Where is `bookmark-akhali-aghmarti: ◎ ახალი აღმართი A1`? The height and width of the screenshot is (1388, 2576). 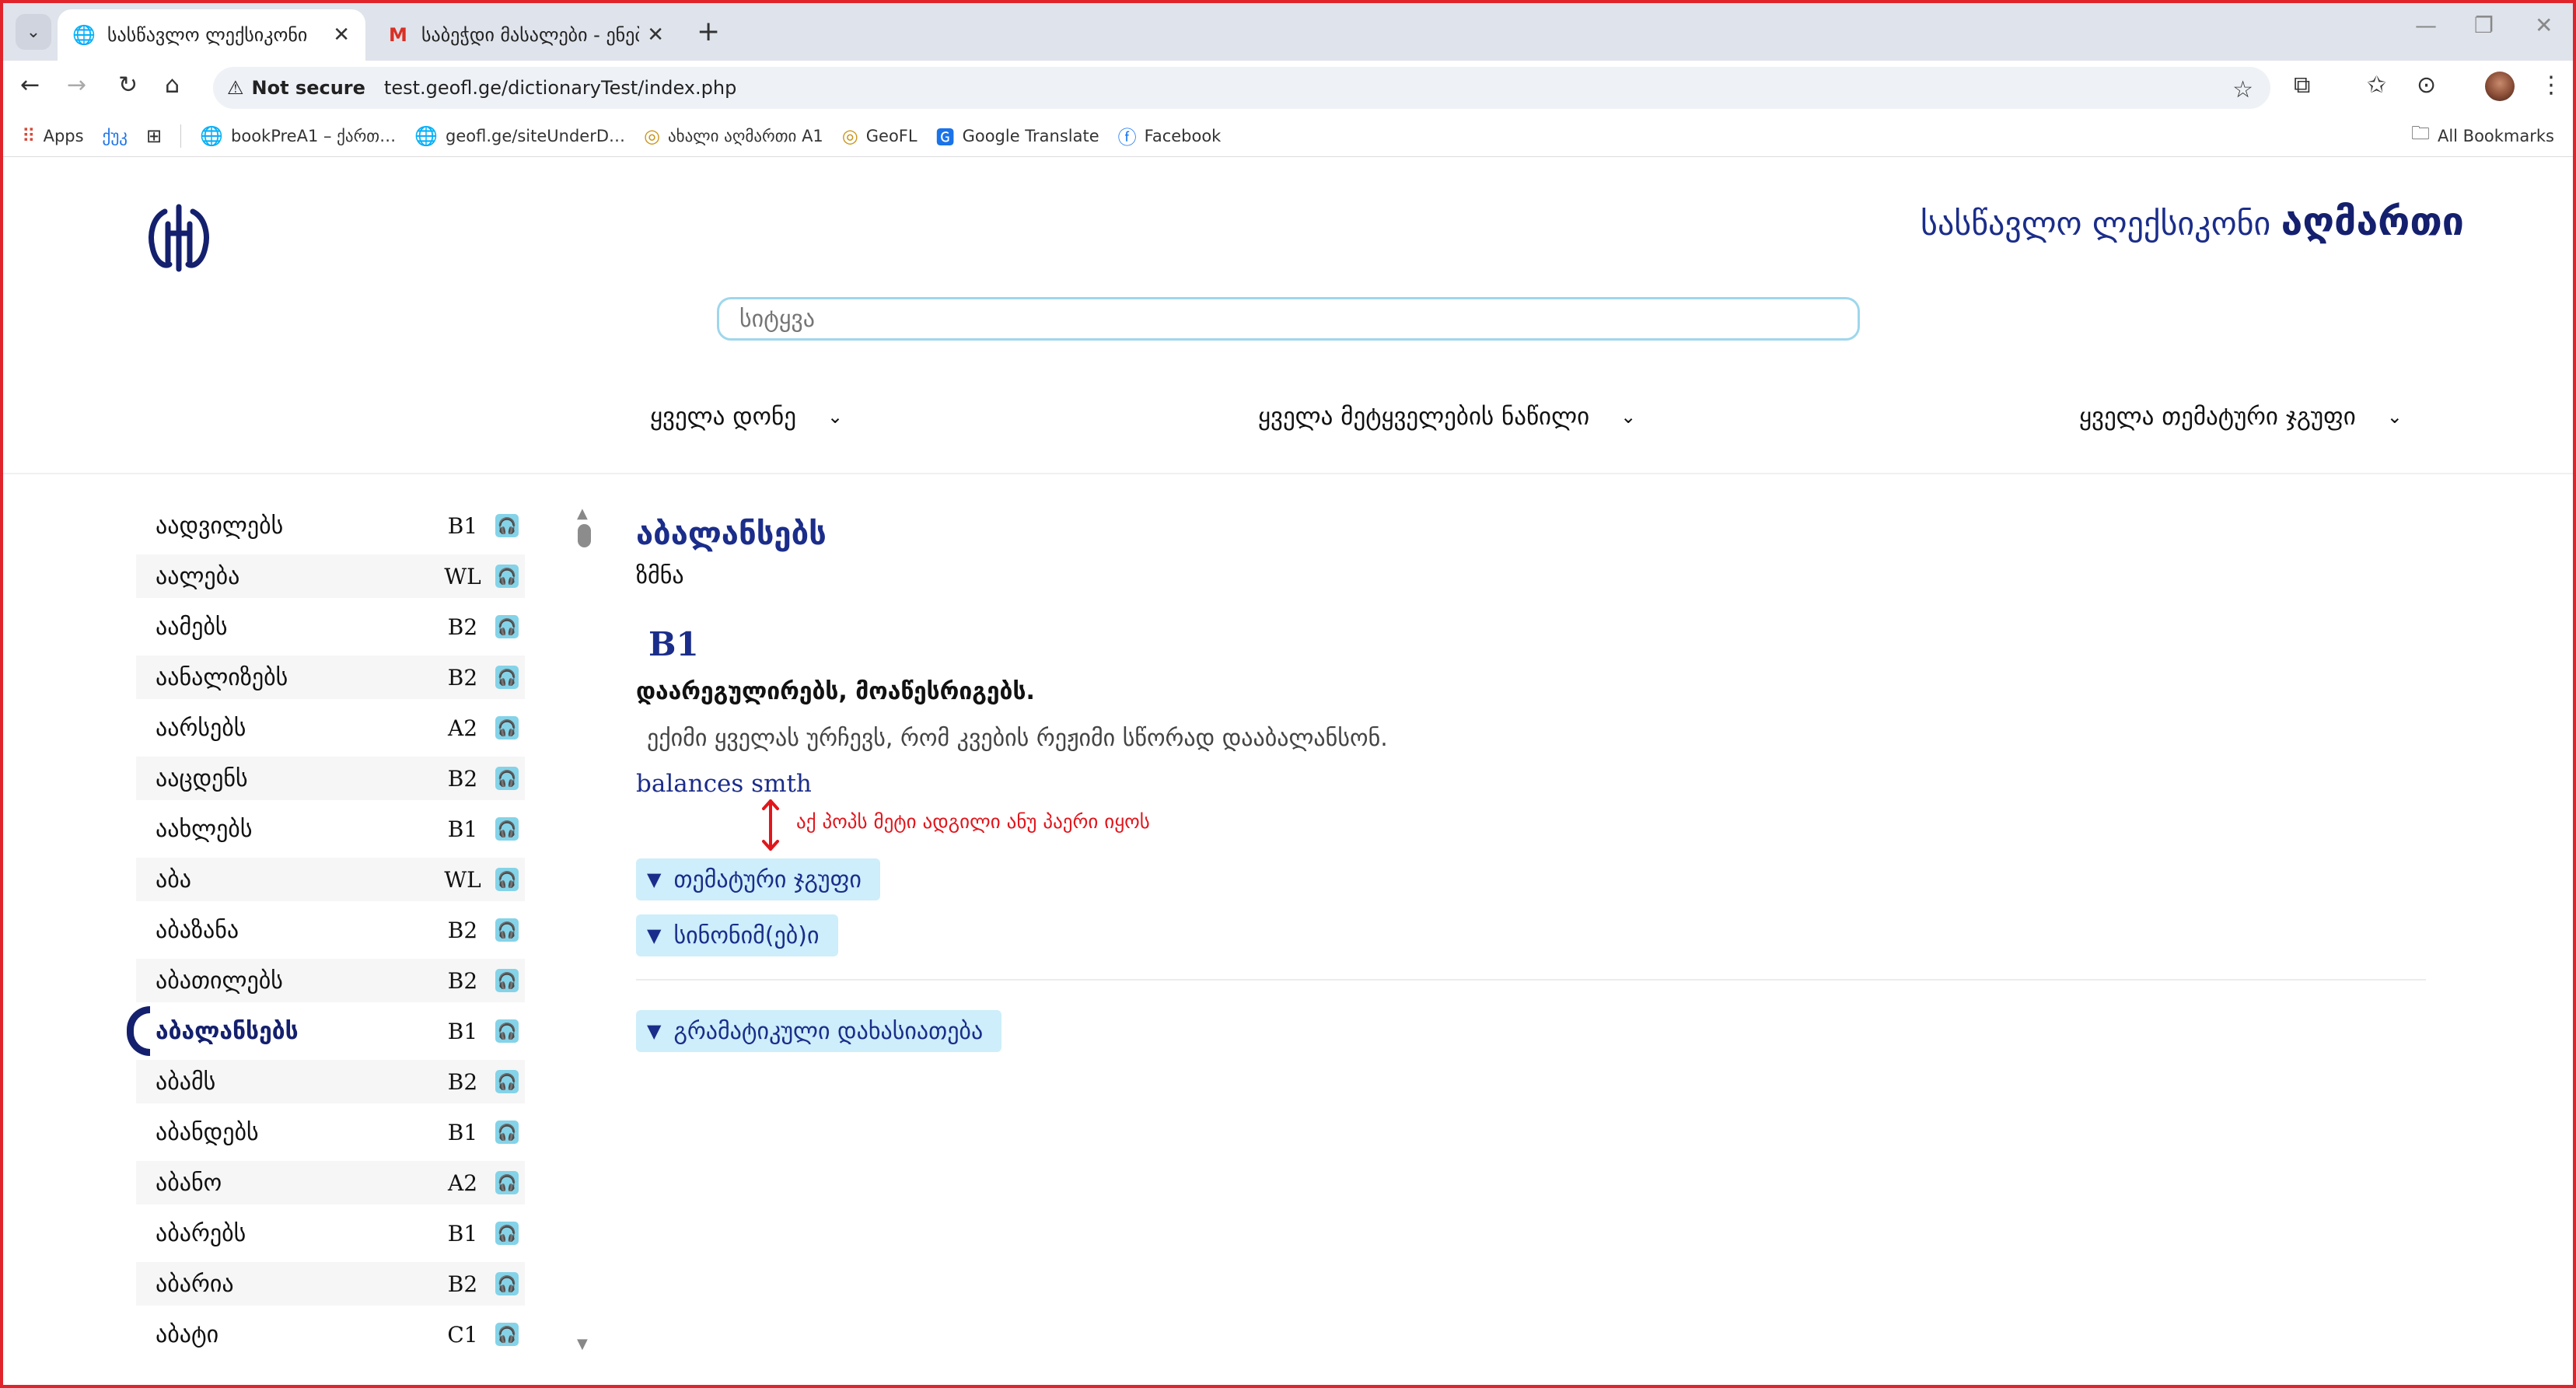 bookmark-akhali-aghmarti: ◎ ახალი აღმართი A1 is located at coordinates (733, 136).